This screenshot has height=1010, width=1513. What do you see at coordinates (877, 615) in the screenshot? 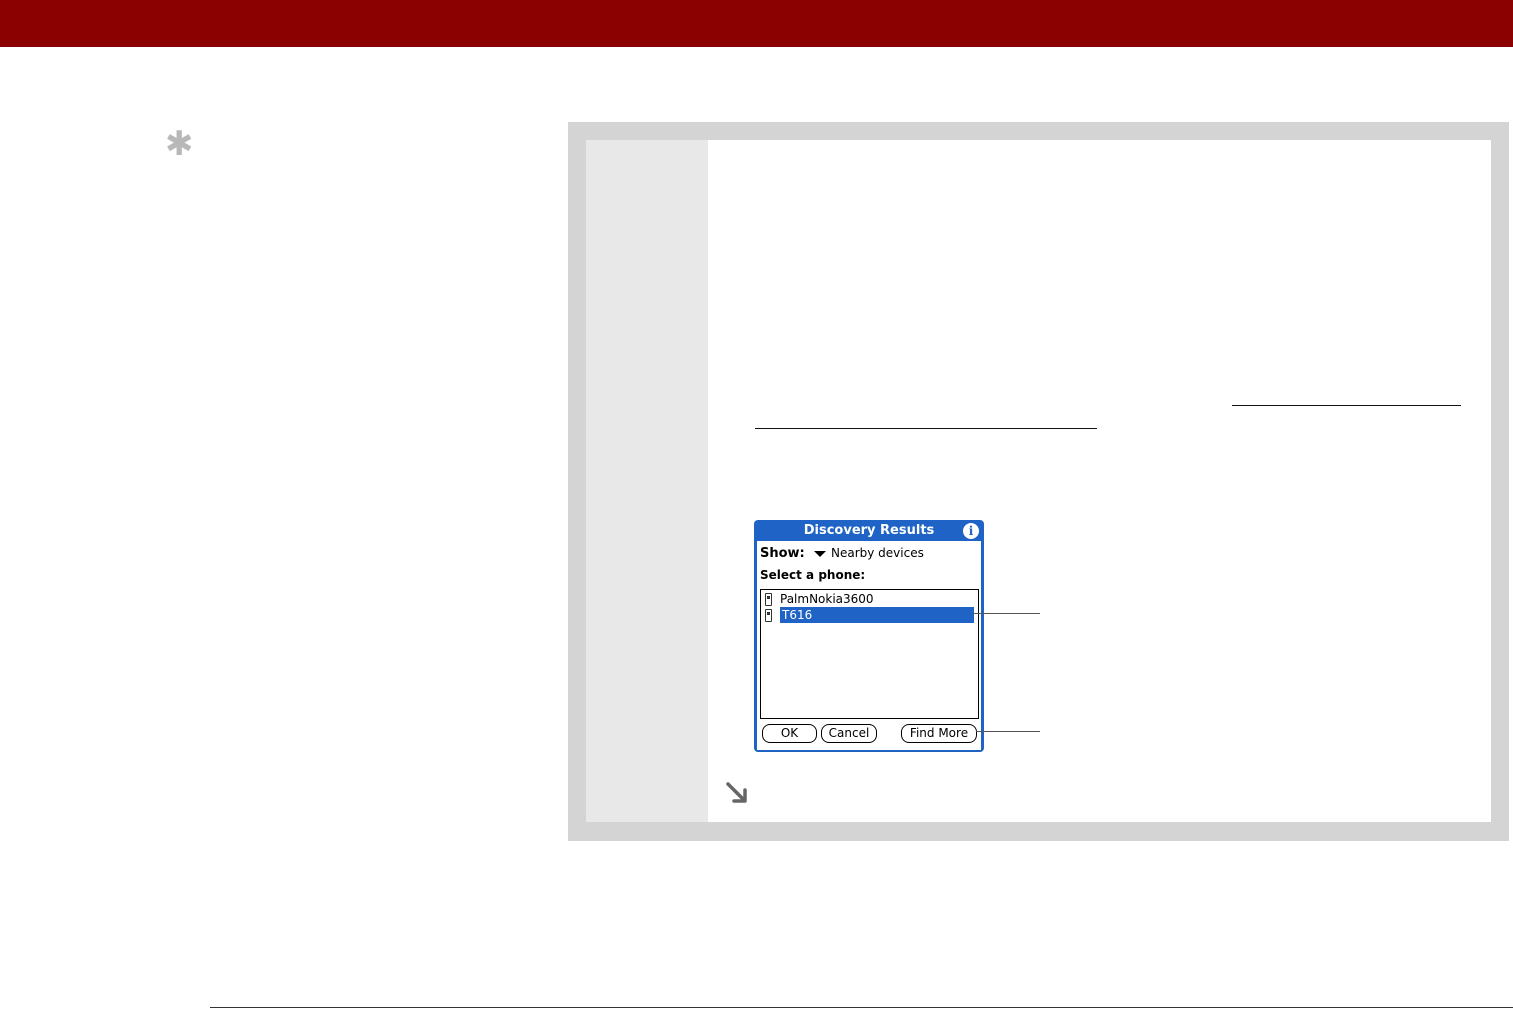
I see `device-name: T616` at bounding box center [877, 615].